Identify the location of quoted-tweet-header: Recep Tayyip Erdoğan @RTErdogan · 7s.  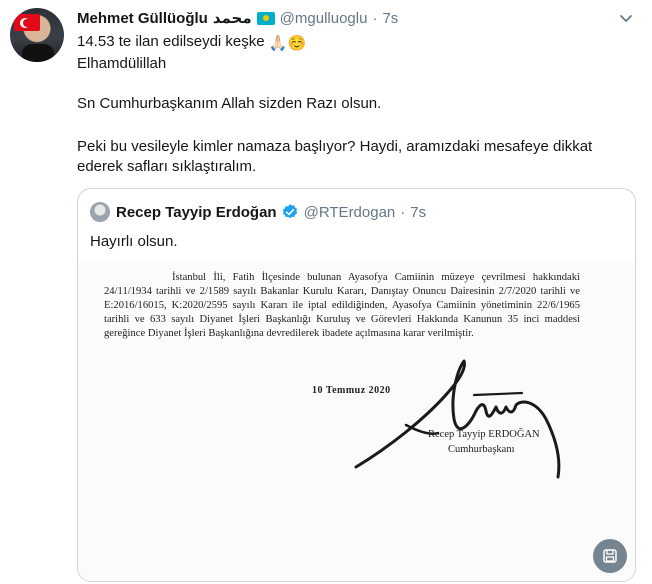
(258, 212).